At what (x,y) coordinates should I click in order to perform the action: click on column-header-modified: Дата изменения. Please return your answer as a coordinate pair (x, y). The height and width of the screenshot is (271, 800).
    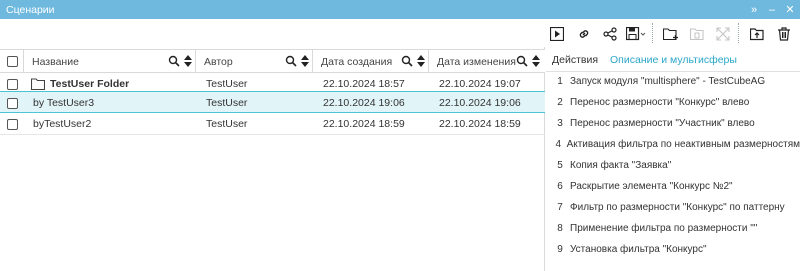
    Looking at the image, I should click on (487, 61).